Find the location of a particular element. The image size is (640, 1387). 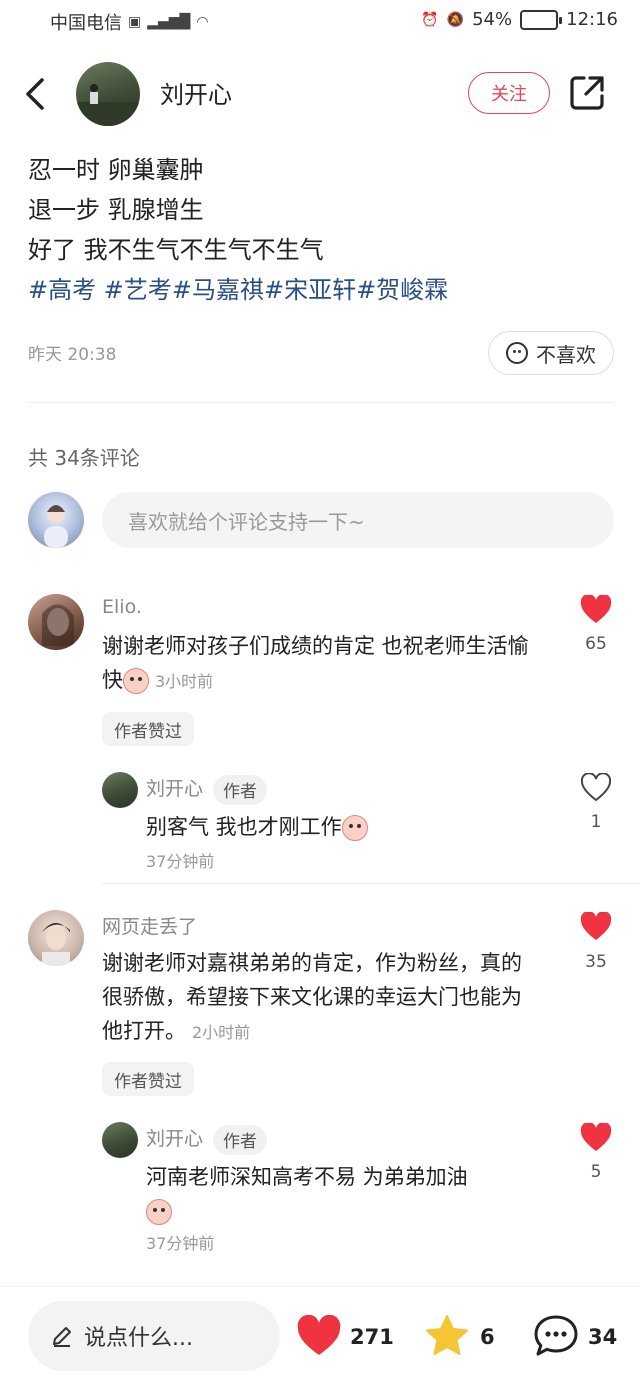

comment-divider is located at coordinates (371, 883).